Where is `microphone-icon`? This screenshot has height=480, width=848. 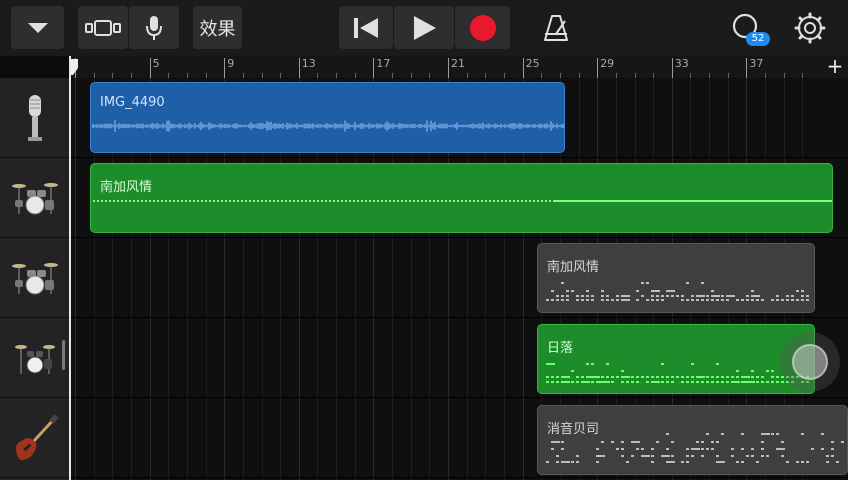
microphone-icon is located at coordinates (35, 117).